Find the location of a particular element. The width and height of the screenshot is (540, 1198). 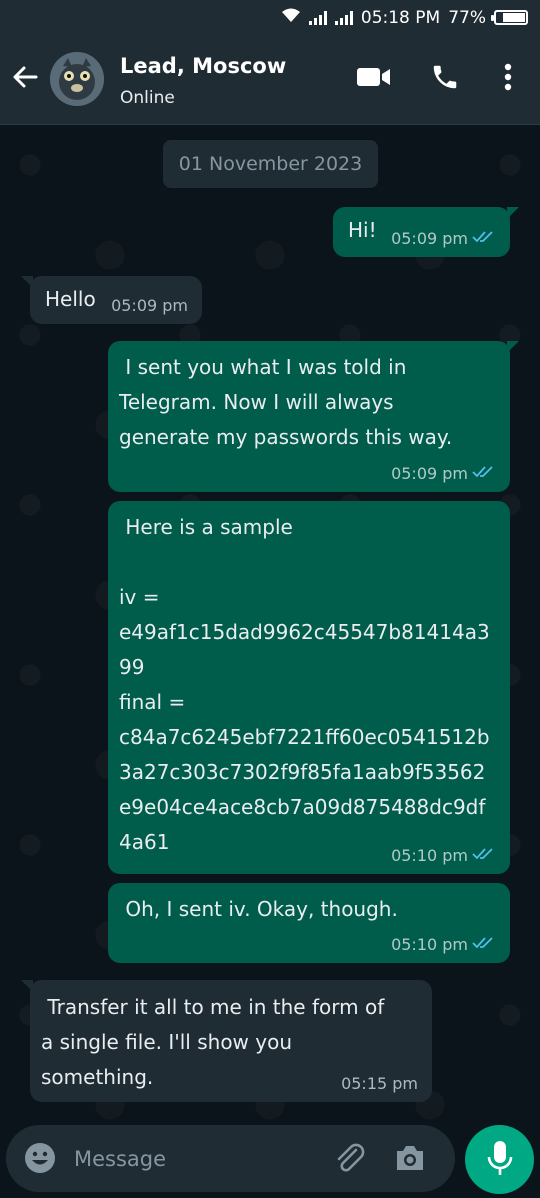

mic-icon is located at coordinates (500, 1160).